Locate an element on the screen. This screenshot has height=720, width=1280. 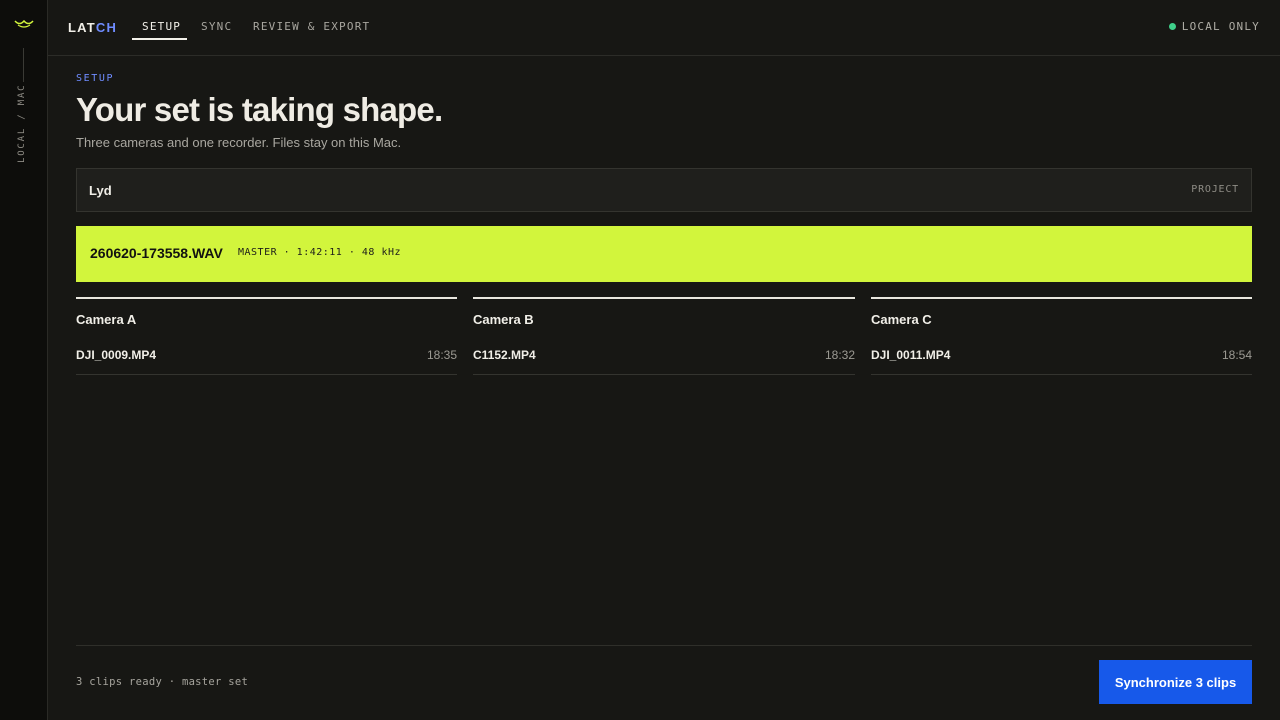
camera-title: Camera B is located at coordinates (503, 319).